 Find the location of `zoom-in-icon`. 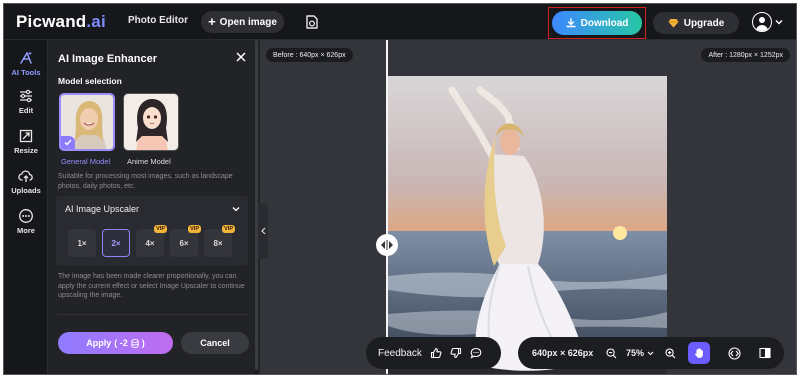

zoom-in-icon is located at coordinates (670, 352).